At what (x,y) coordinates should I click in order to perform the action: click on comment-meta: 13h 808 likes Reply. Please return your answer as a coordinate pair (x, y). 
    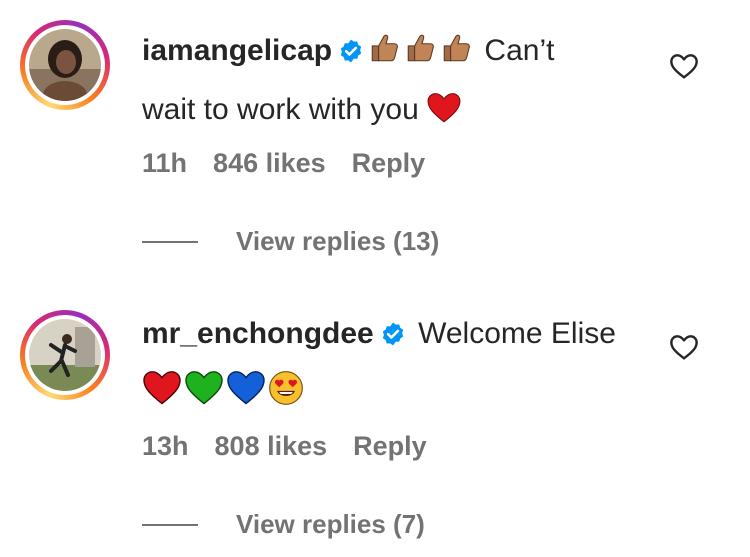
    Looking at the image, I should click on (297, 446).